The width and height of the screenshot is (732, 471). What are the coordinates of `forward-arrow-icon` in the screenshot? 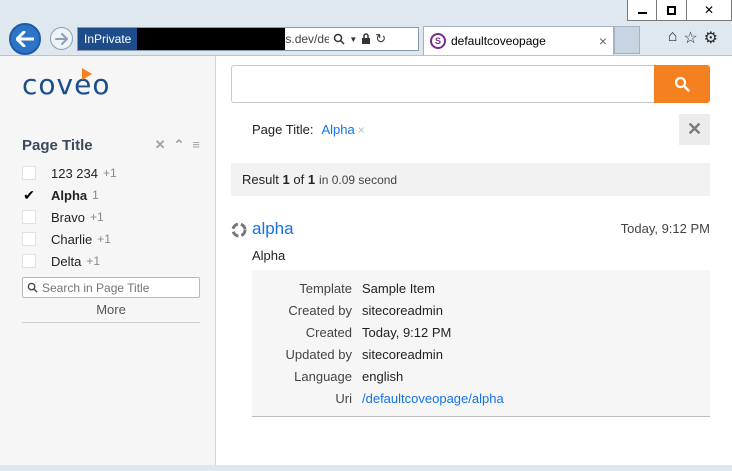 It's located at (61, 38).